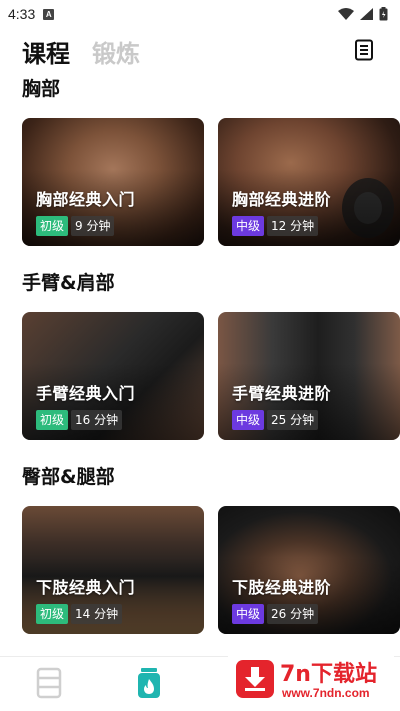 Image resolution: width=400 pixels, height=711 pixels. What do you see at coordinates (116, 51) in the screenshot?
I see `tab-workout: 锻炼` at bounding box center [116, 51].